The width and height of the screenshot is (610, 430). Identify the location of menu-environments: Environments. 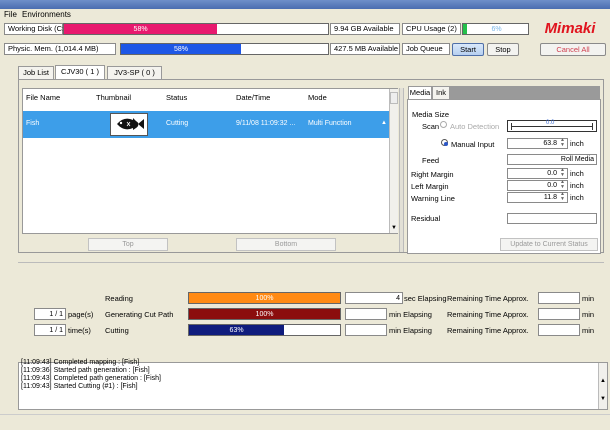
(46, 14).